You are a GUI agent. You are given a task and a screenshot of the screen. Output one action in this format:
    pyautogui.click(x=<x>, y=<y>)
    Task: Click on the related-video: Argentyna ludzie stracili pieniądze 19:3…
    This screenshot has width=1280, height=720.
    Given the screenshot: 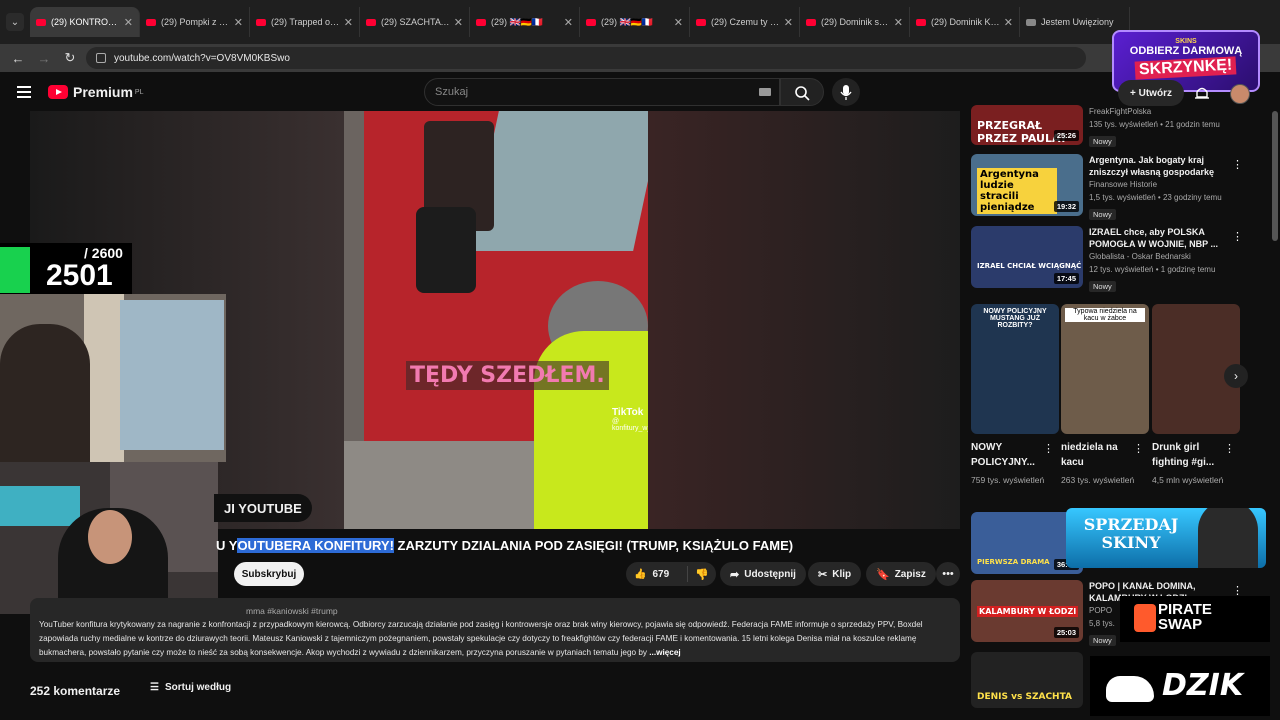 What is the action you would take?
    pyautogui.click(x=1120, y=187)
    